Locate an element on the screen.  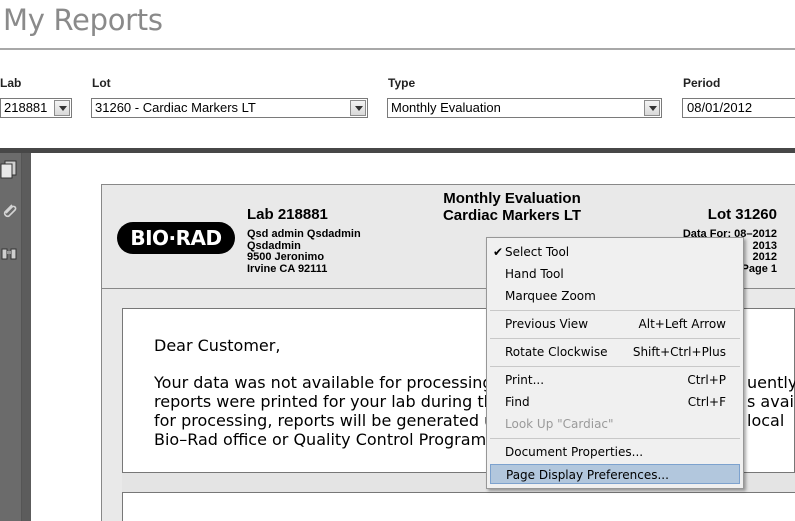
lower-section is located at coordinates (458, 507).